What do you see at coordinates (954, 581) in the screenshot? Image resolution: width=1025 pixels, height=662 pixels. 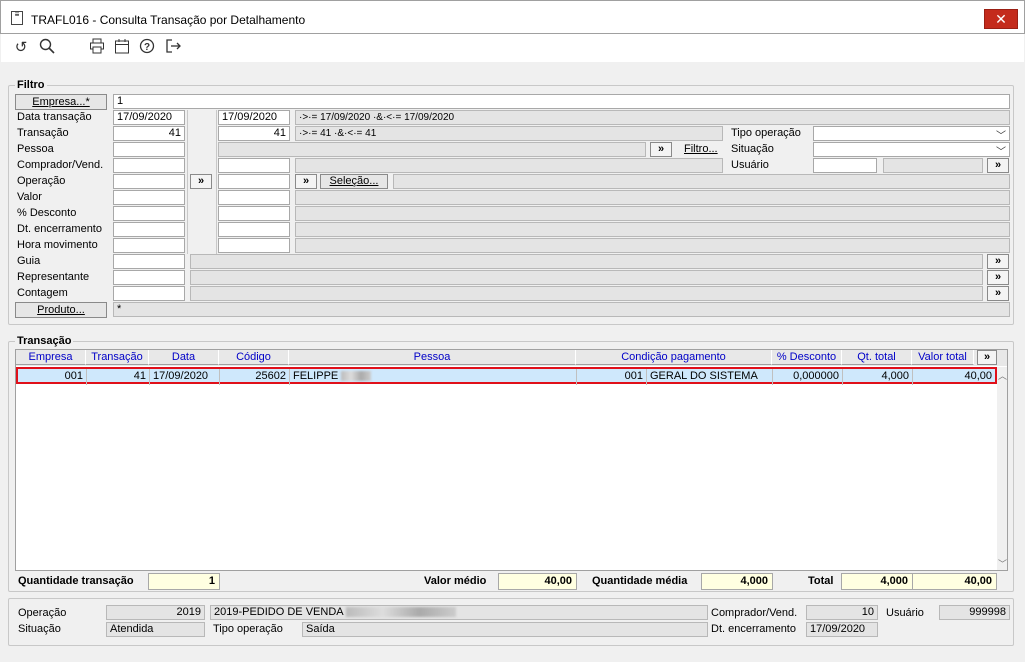 I see `total-valor-value: 40,00` at bounding box center [954, 581].